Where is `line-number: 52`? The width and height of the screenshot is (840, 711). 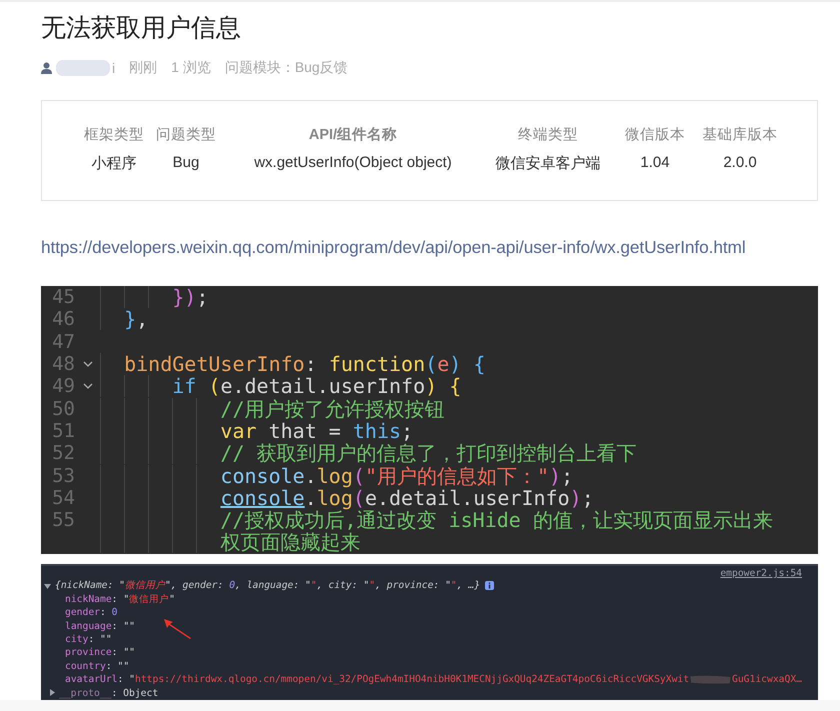 line-number: 52 is located at coordinates (63, 453).